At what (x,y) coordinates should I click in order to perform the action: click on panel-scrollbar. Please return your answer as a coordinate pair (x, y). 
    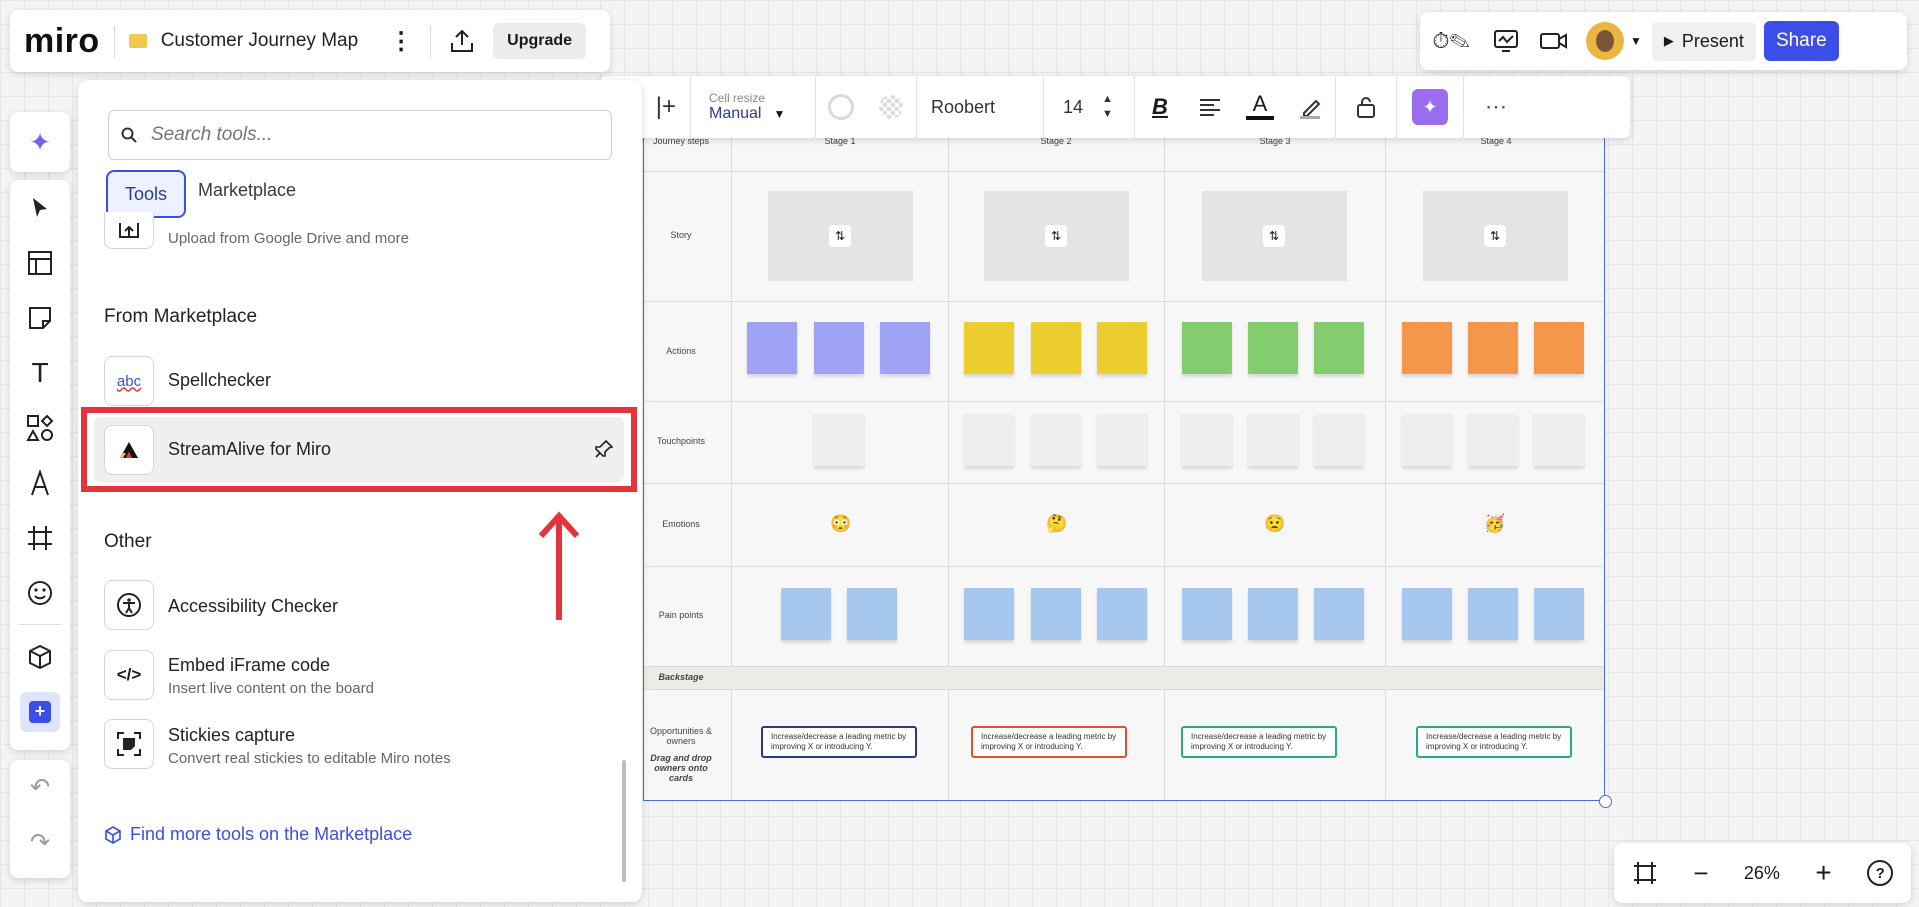
    Looking at the image, I should click on (624, 821).